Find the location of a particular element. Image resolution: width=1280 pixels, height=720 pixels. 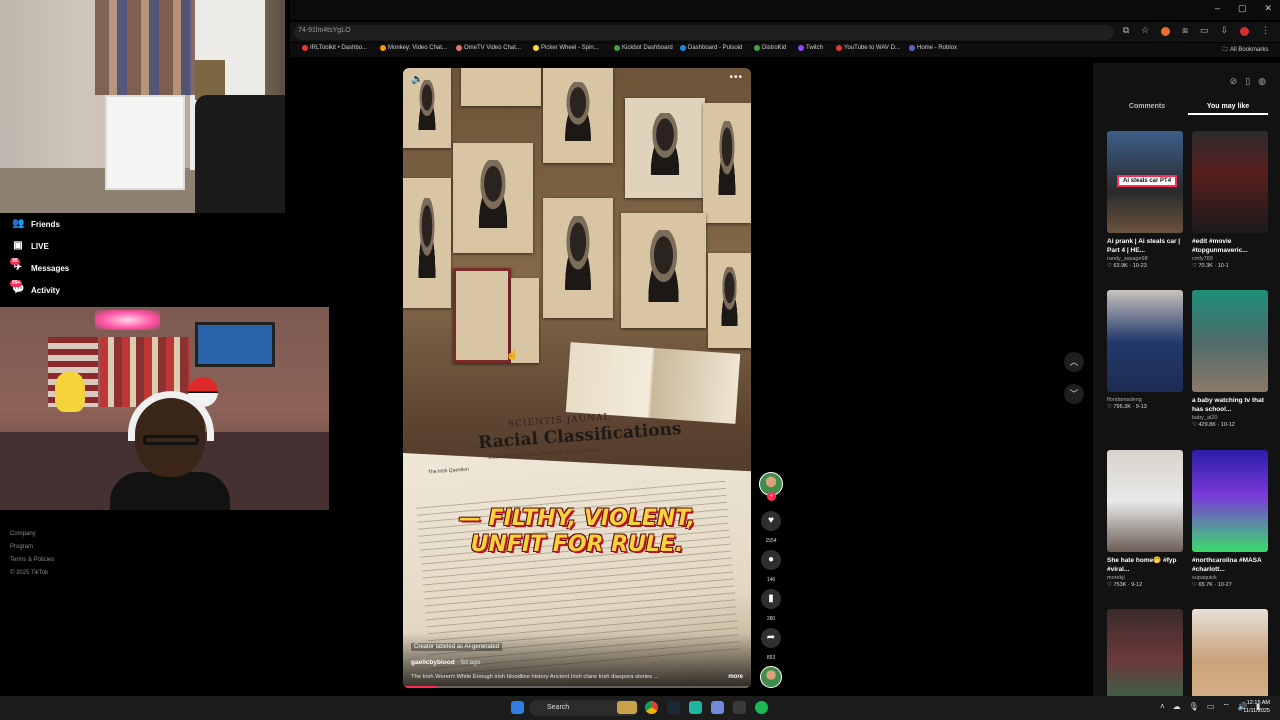

profile-avatar is located at coordinates (1244, 31).